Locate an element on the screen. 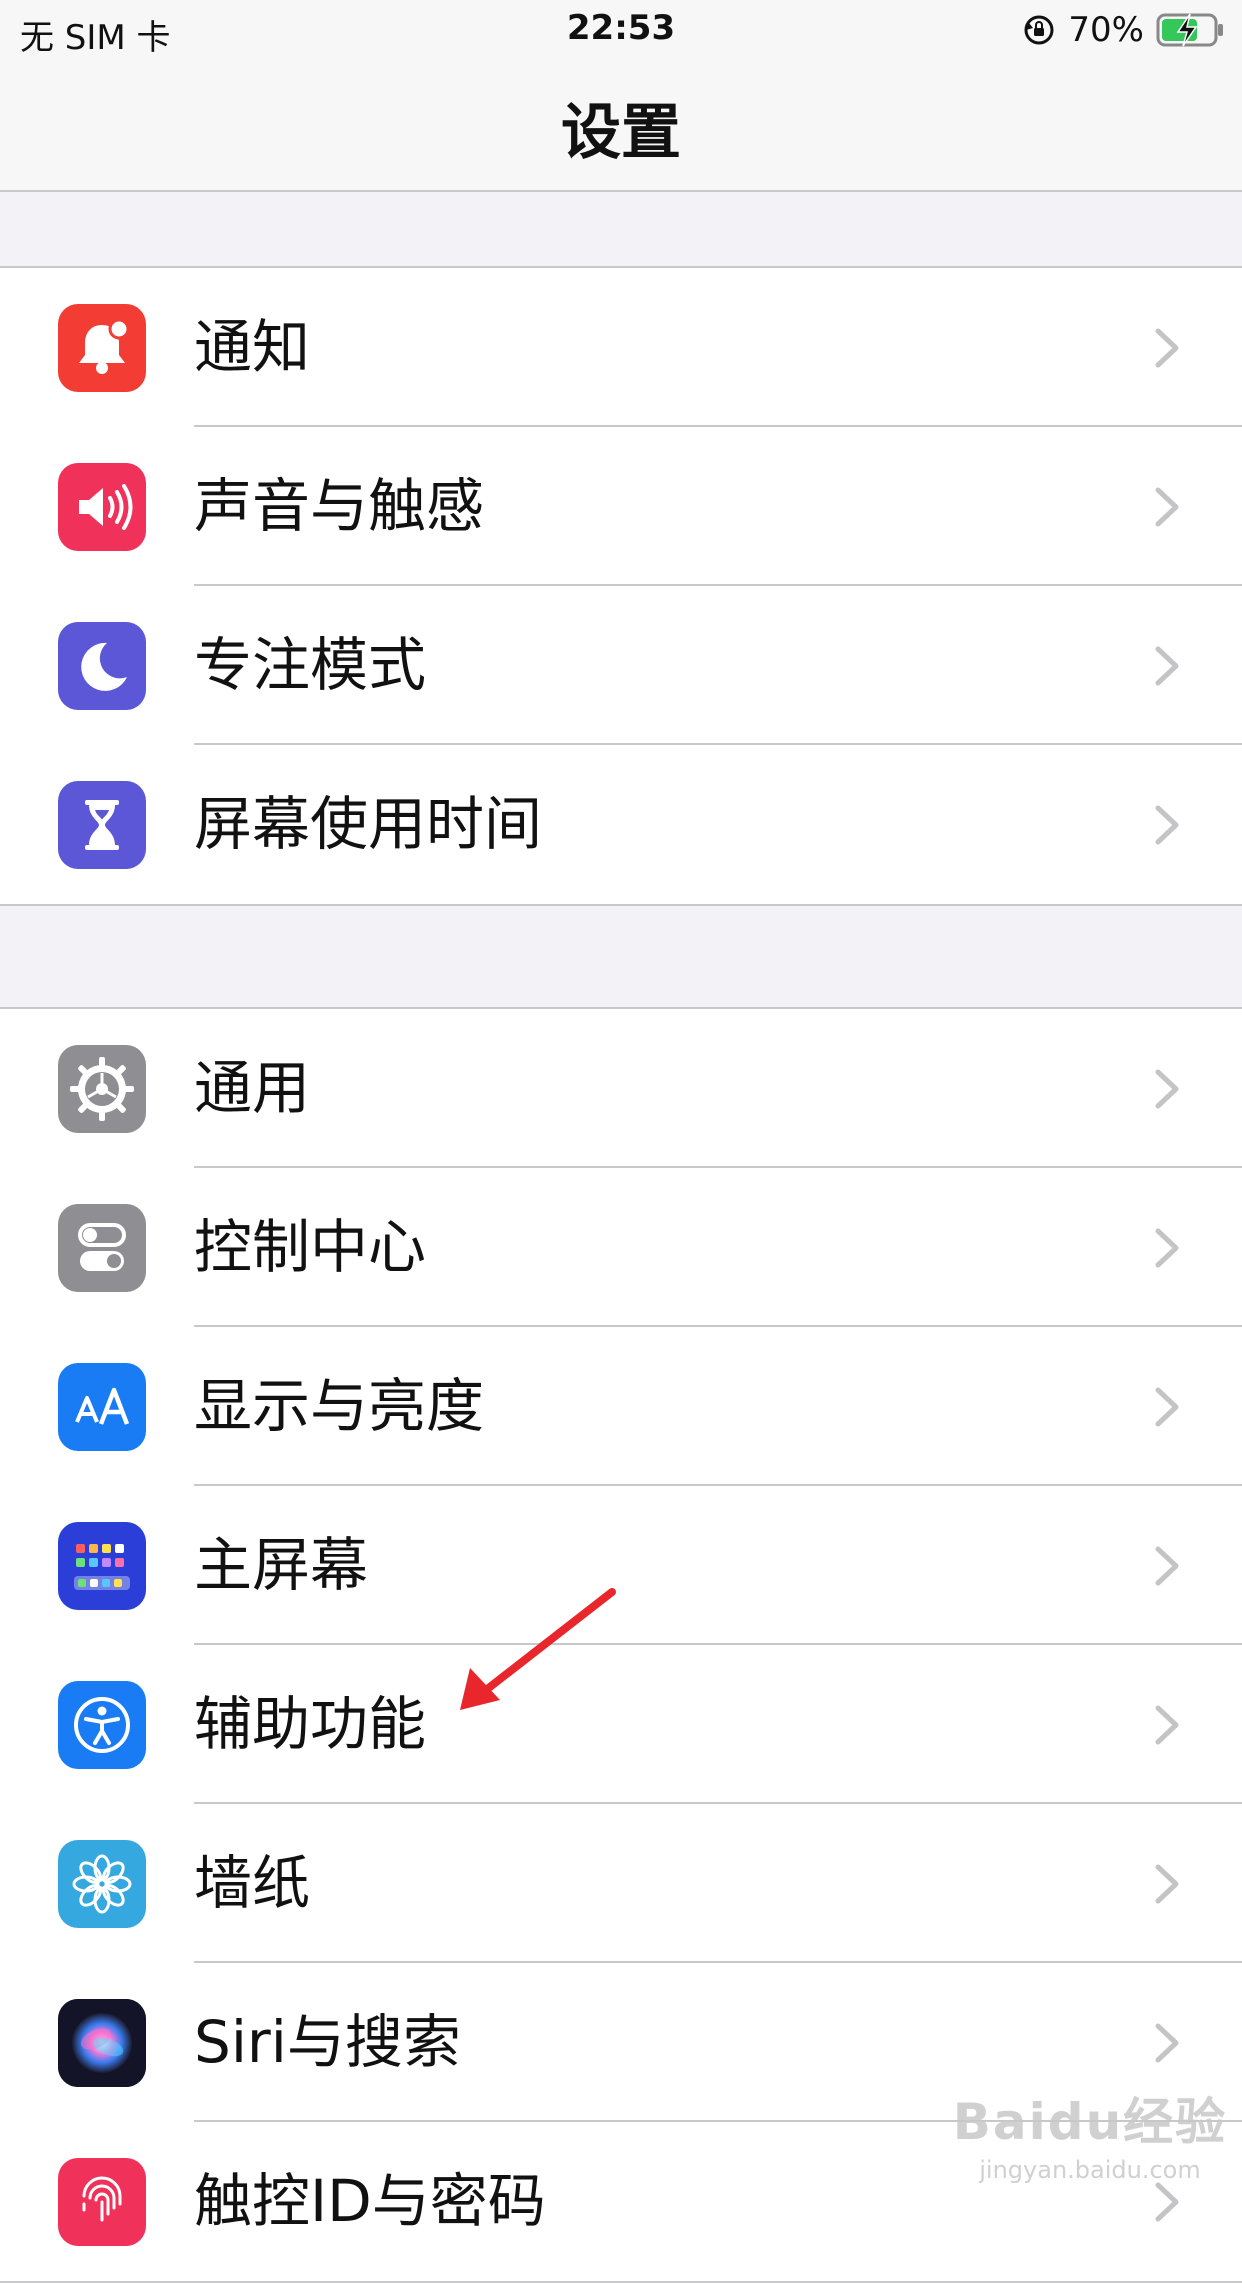 This screenshot has height=2283, width=1242. settings-item-label: 控制中心 is located at coordinates (310, 1247).